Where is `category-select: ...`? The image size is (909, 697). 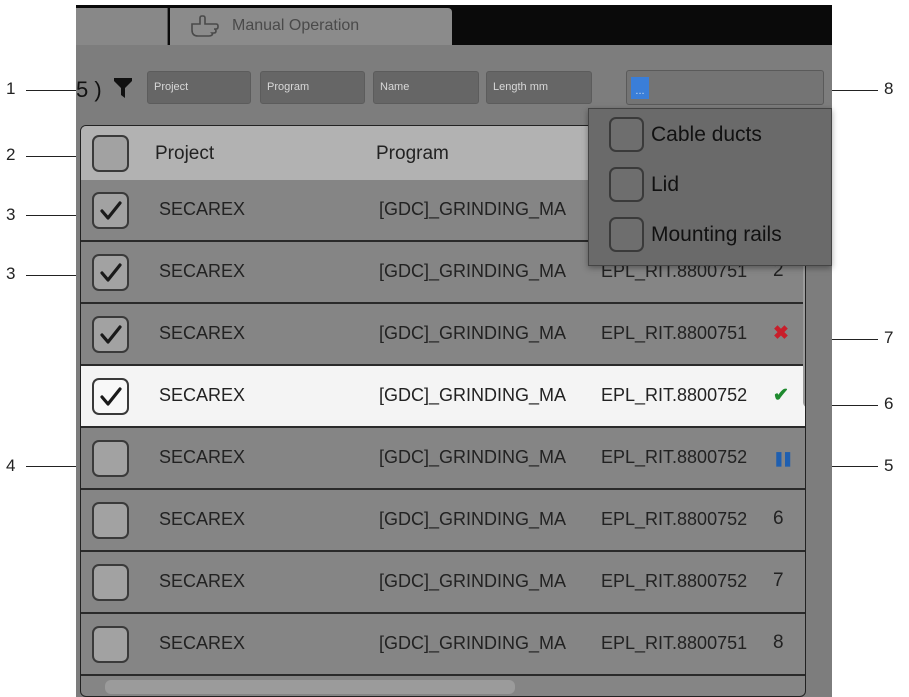
category-select: ... is located at coordinates (725, 87).